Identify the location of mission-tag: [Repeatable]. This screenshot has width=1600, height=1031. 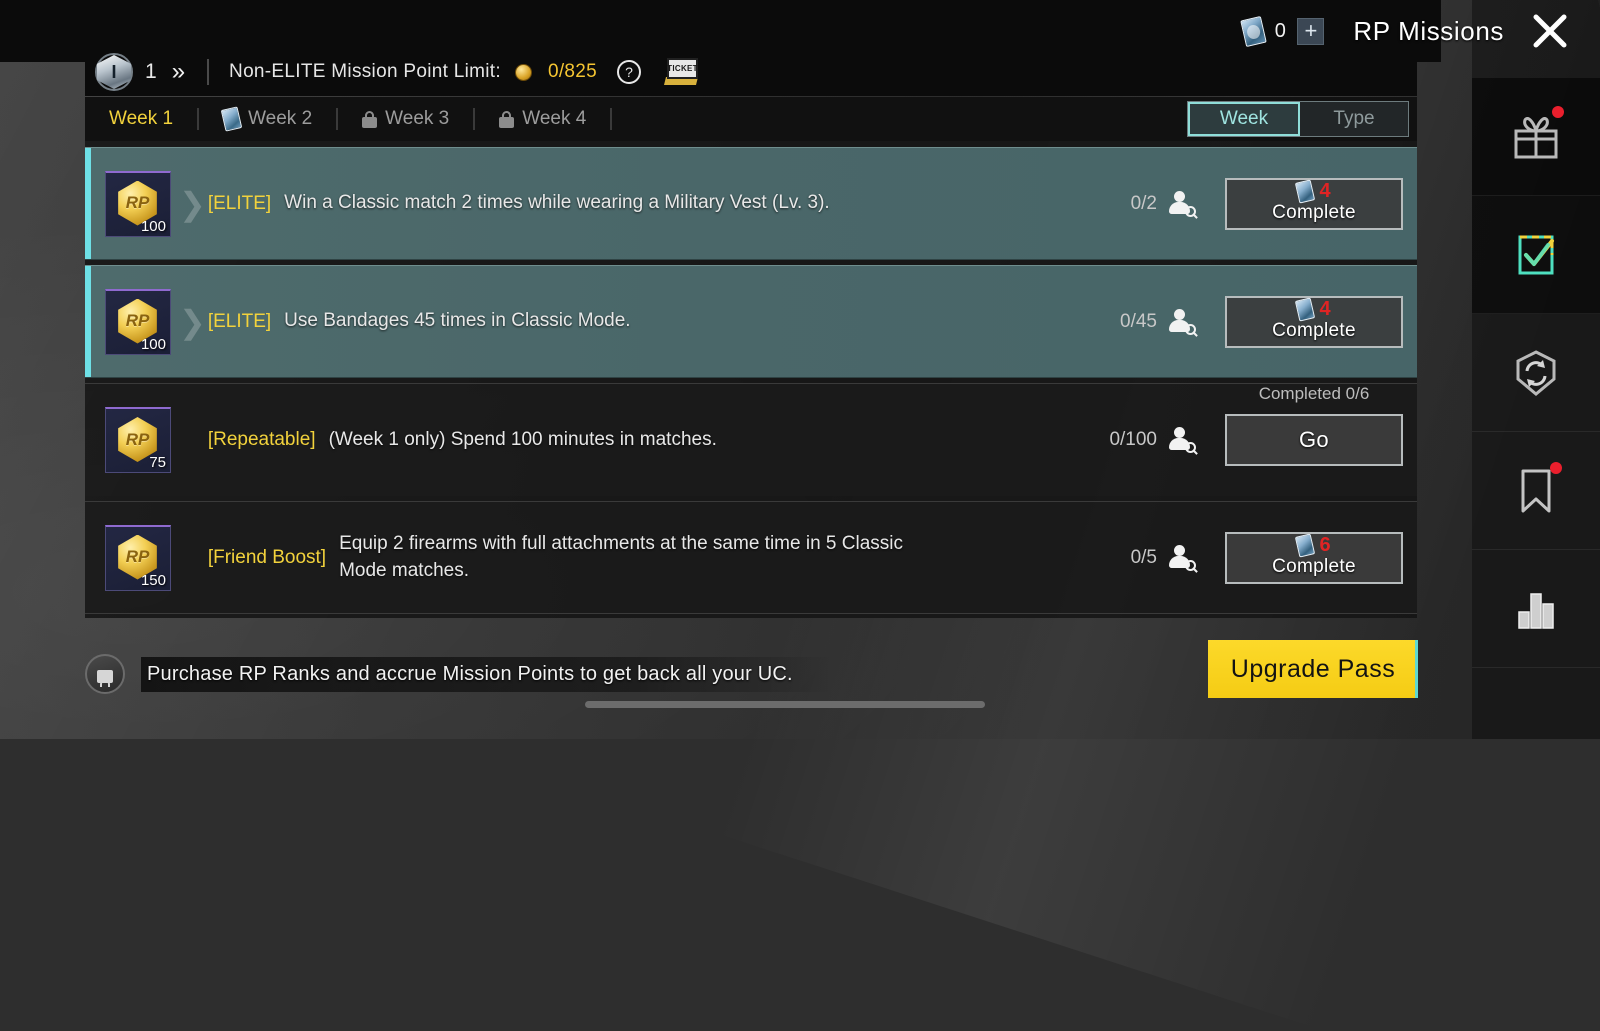
(261, 439).